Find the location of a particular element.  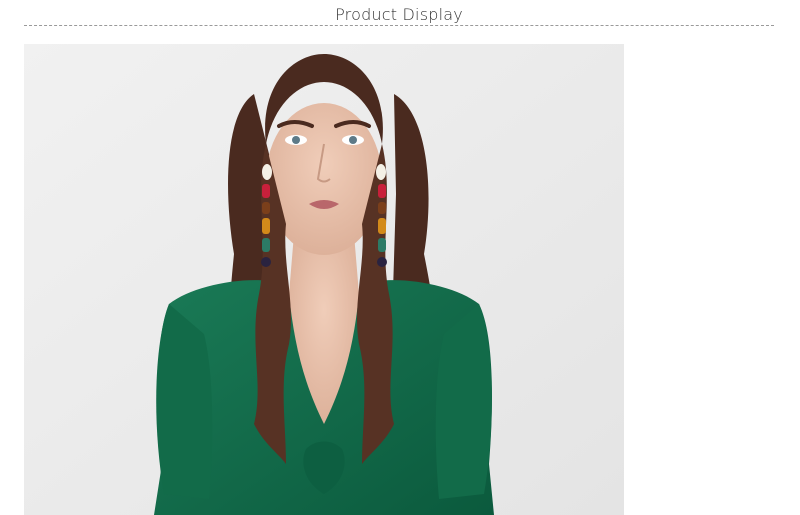

dashed-divider is located at coordinates (399, 25).